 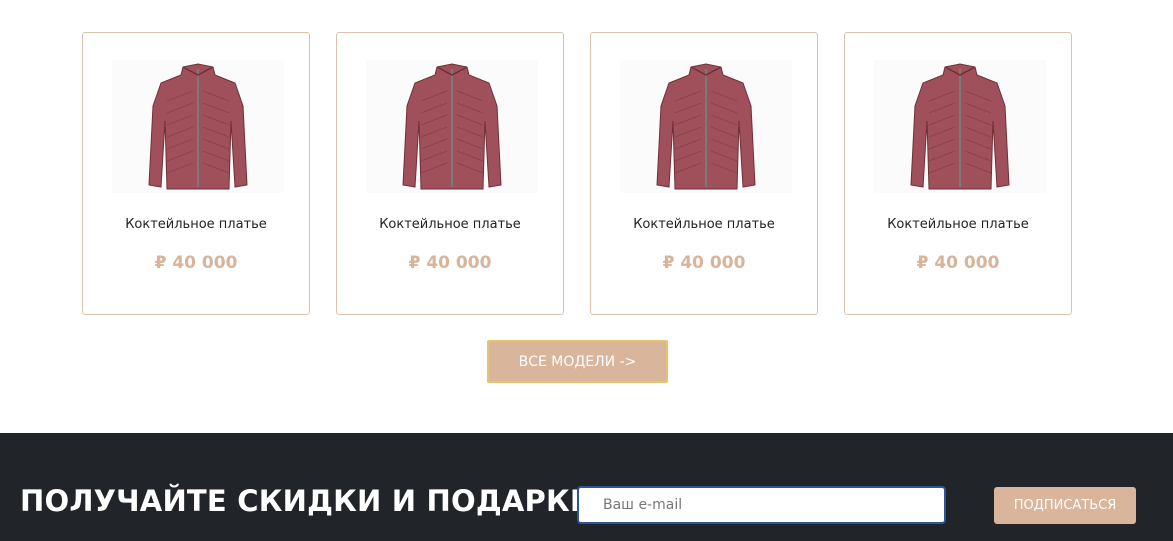 I want to click on subscribe-button: ПОДПИСАТЬСЯ, so click(x=1065, y=505).